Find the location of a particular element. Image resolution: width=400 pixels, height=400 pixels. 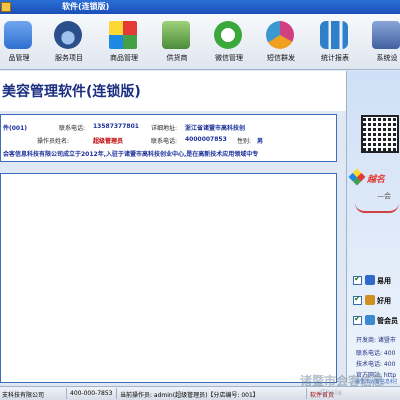

store-id: 件(001) is located at coordinates (15, 128).